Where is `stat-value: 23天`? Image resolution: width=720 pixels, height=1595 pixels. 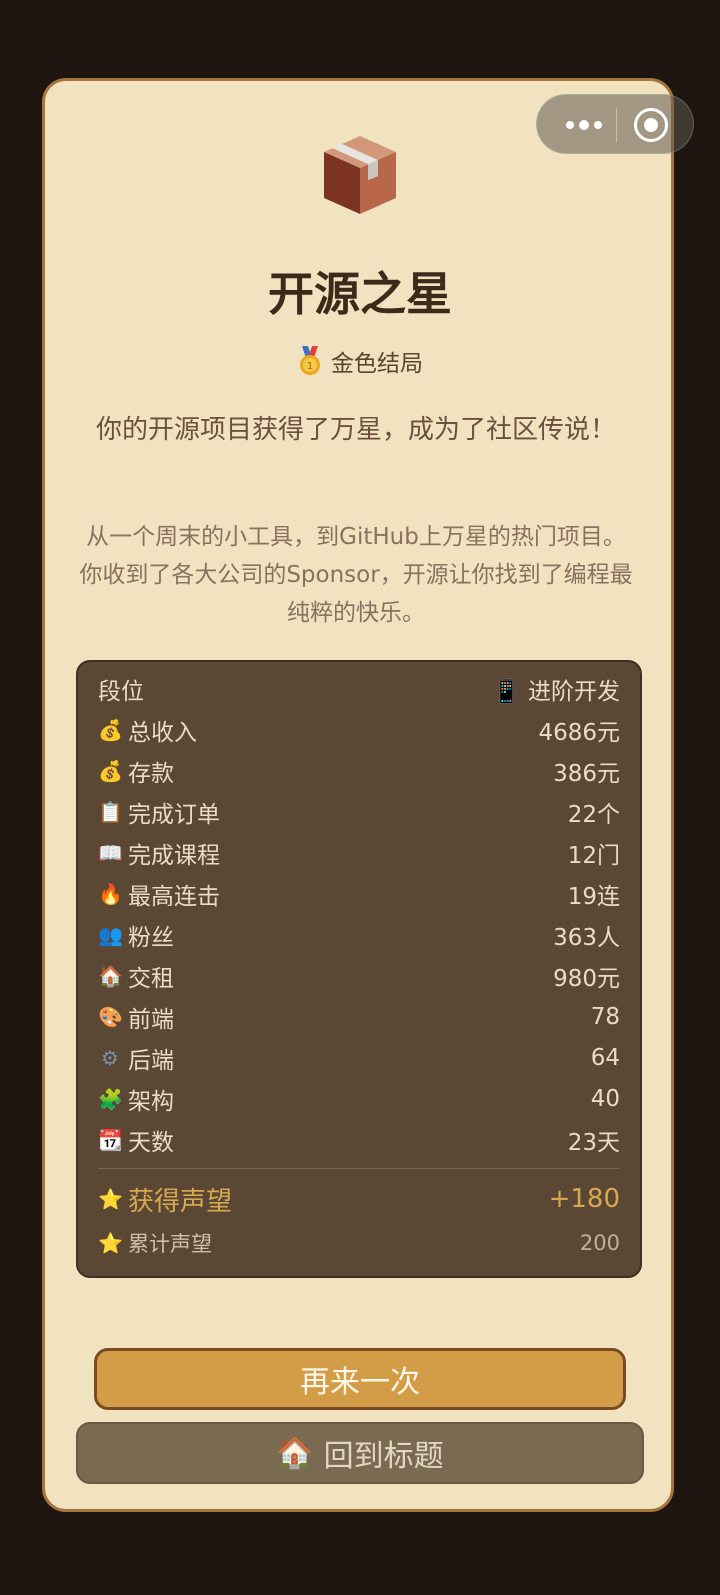 stat-value: 23天 is located at coordinates (593, 1142).